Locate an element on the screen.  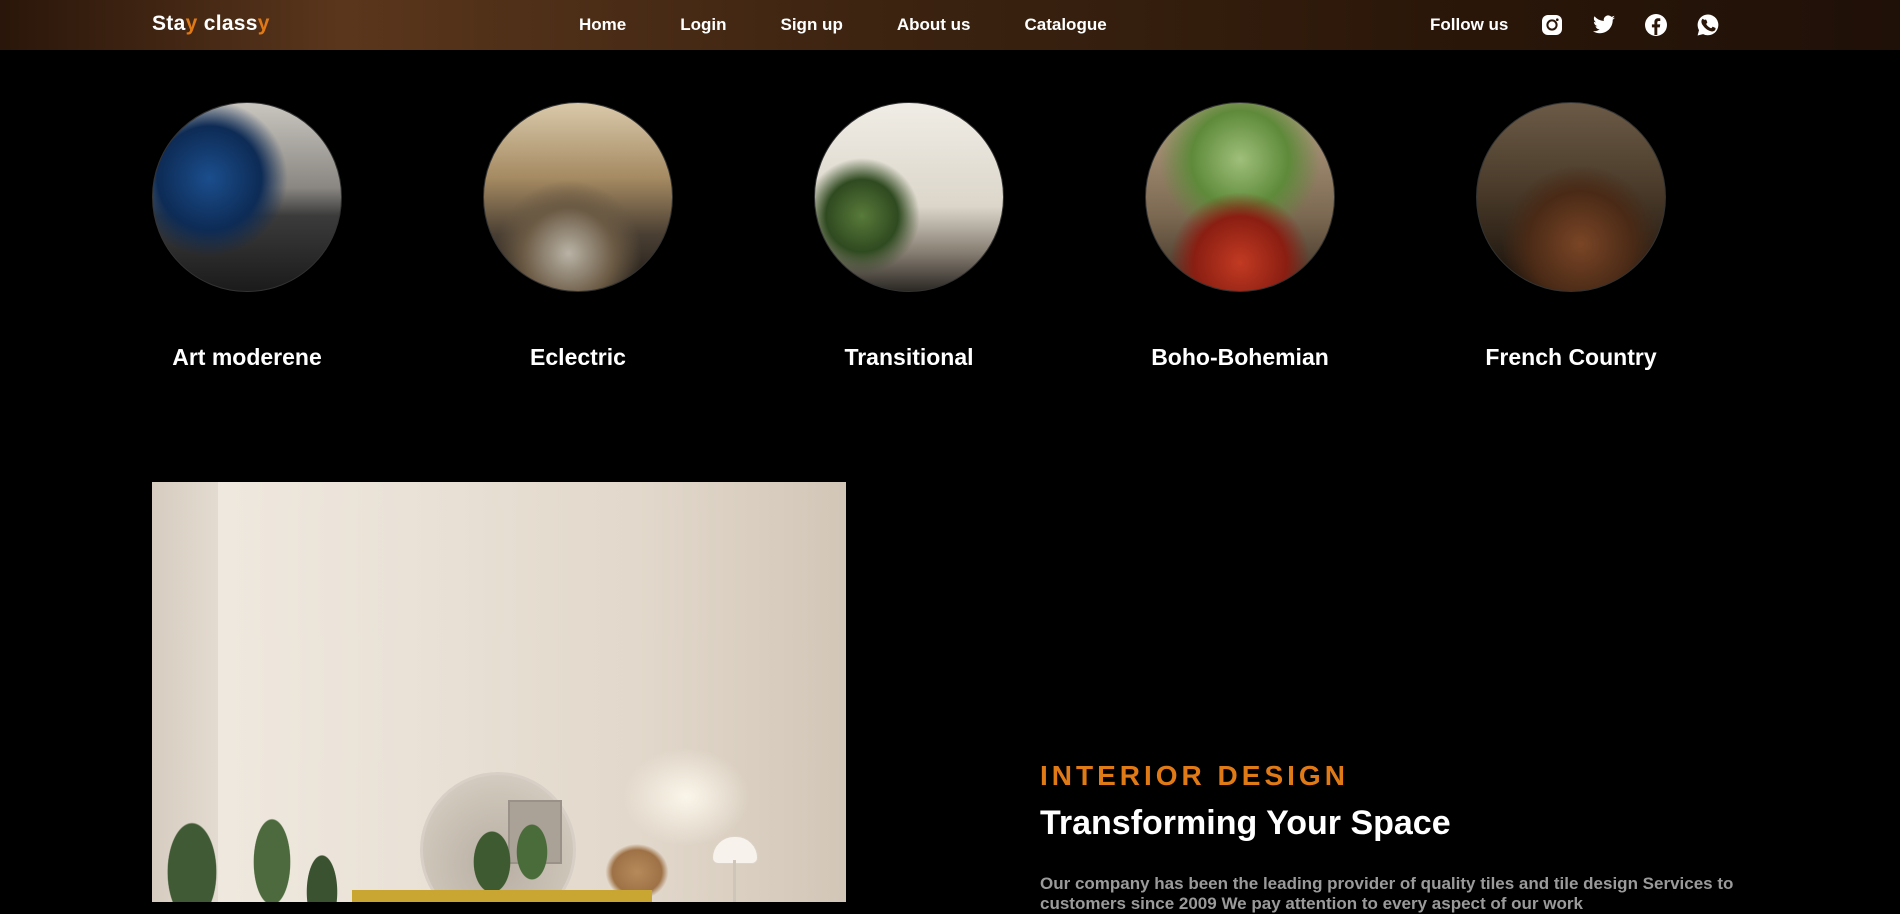
whatsapp-icon is located at coordinates (1708, 25).